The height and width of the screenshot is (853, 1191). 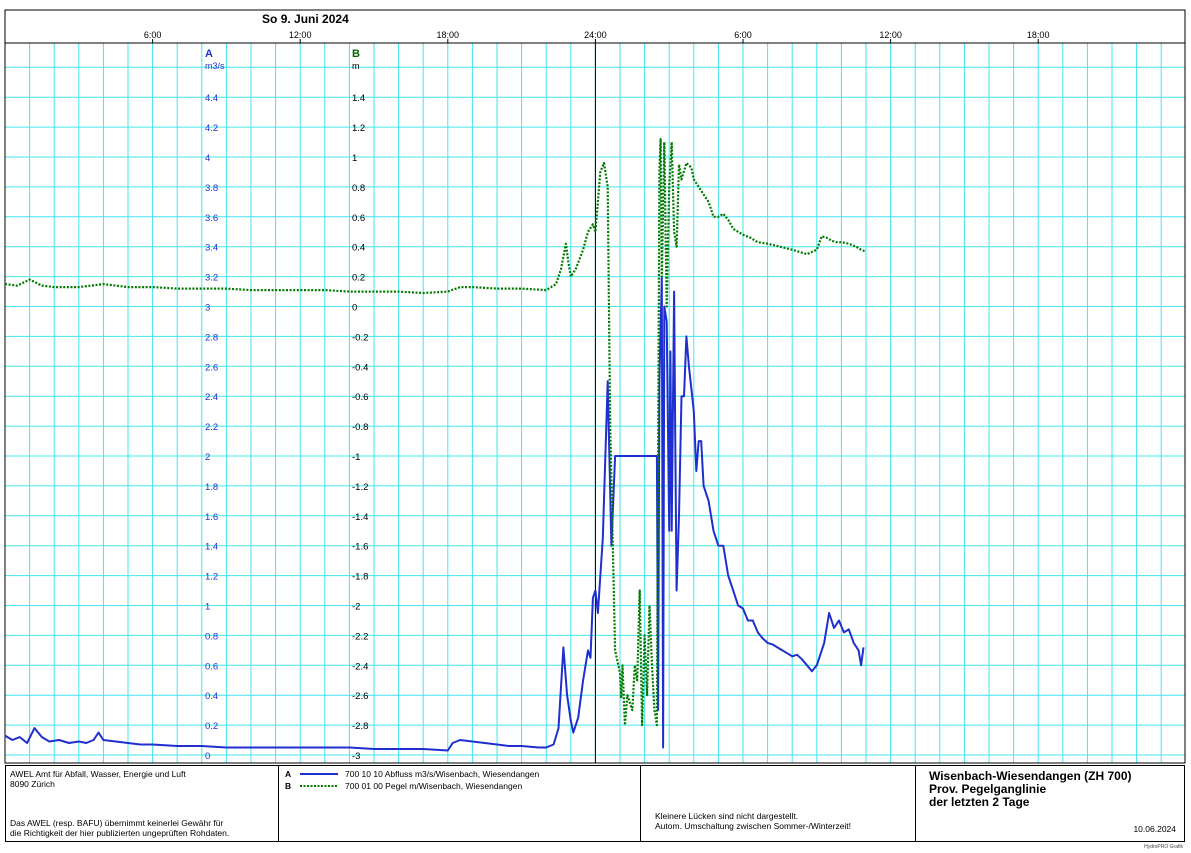 I want to click on axis-b-tick: 0.6, so click(x=358, y=218).